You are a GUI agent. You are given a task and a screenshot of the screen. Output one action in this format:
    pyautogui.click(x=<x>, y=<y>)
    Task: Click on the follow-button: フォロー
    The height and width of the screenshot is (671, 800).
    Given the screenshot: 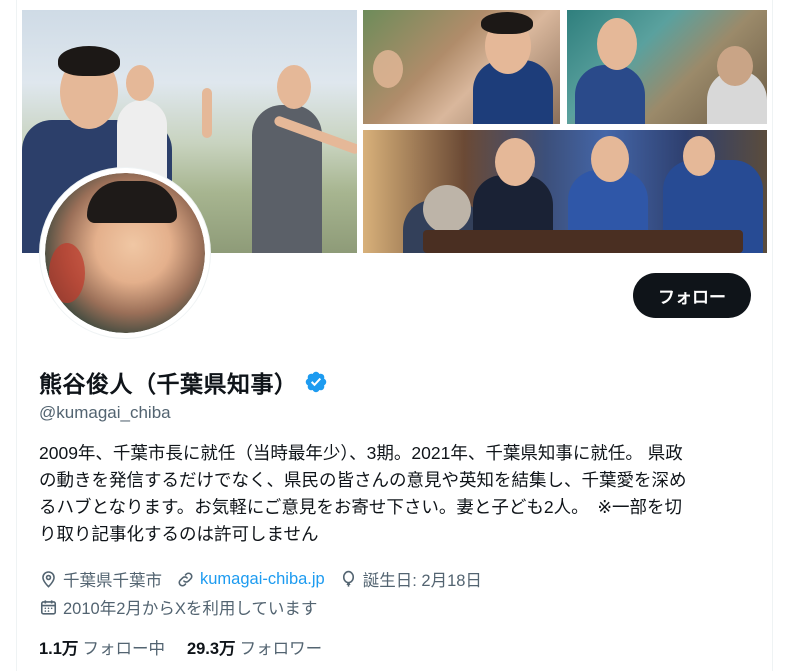 What is the action you would take?
    pyautogui.click(x=692, y=295)
    